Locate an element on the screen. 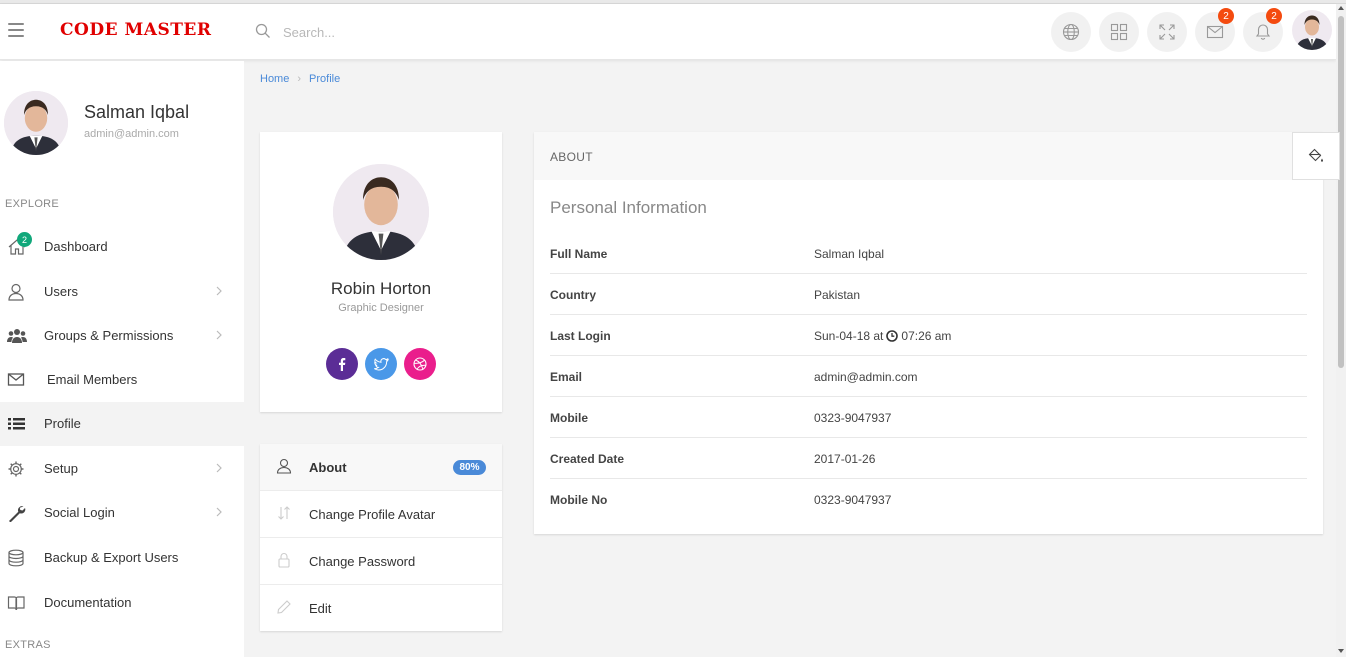  sidebar-user-name: Salman Iqbal is located at coordinates (137, 112).